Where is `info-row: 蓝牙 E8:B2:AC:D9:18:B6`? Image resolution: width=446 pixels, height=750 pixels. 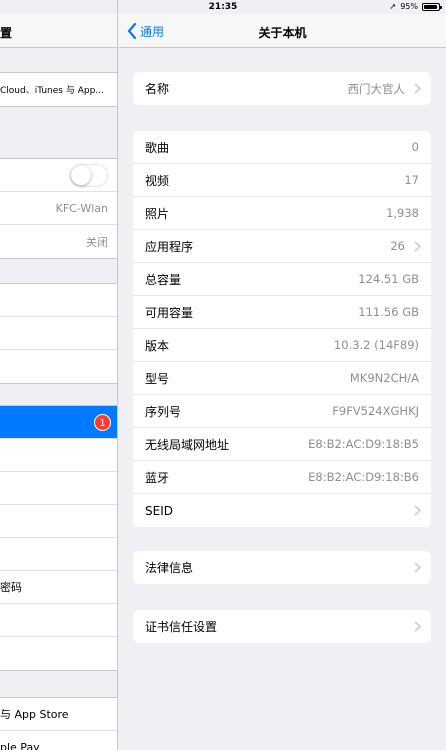
info-row: 蓝牙 E8:B2:AC:D9:18:B6 is located at coordinates (282, 477).